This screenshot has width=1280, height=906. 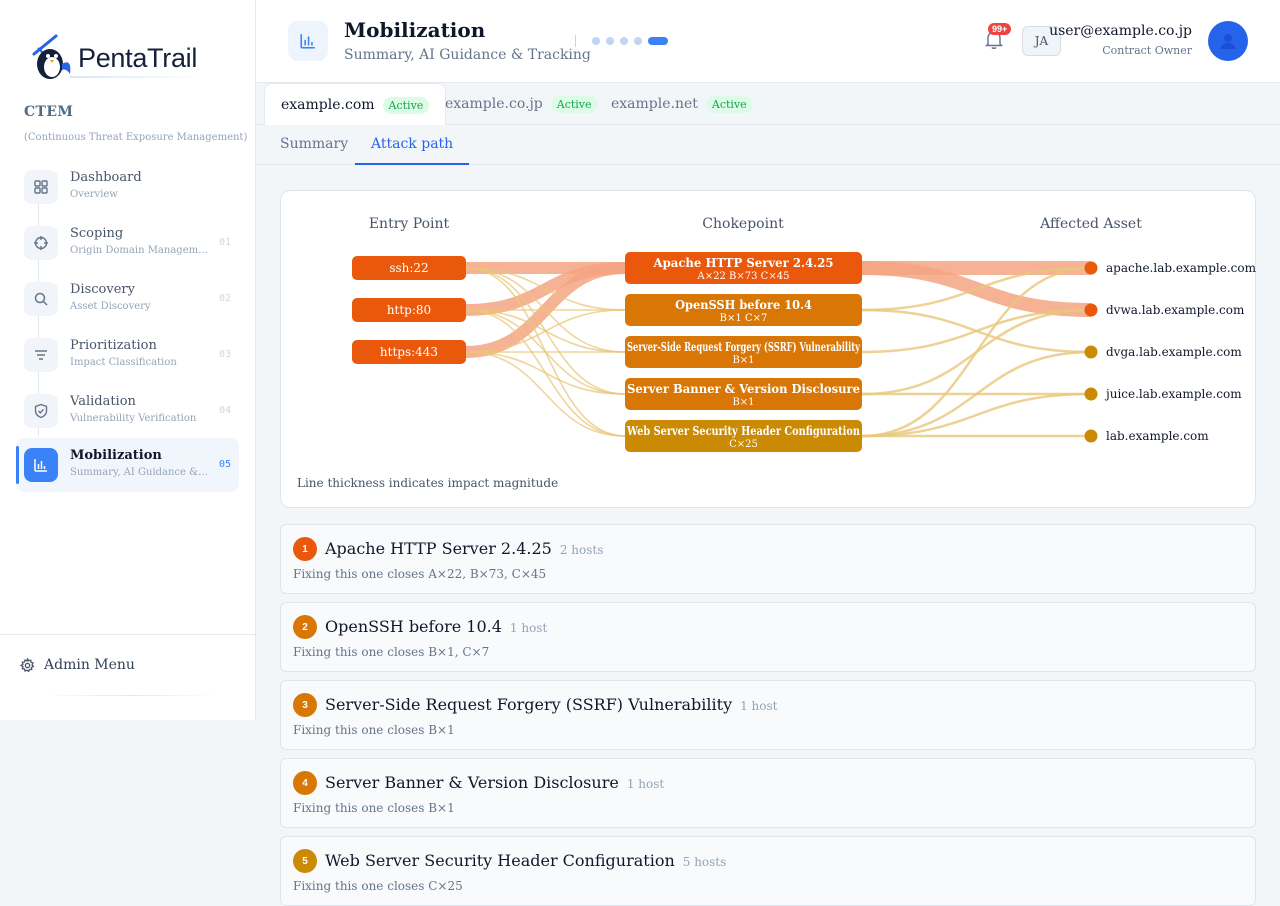 What do you see at coordinates (41, 355) in the screenshot?
I see `filter-icon` at bounding box center [41, 355].